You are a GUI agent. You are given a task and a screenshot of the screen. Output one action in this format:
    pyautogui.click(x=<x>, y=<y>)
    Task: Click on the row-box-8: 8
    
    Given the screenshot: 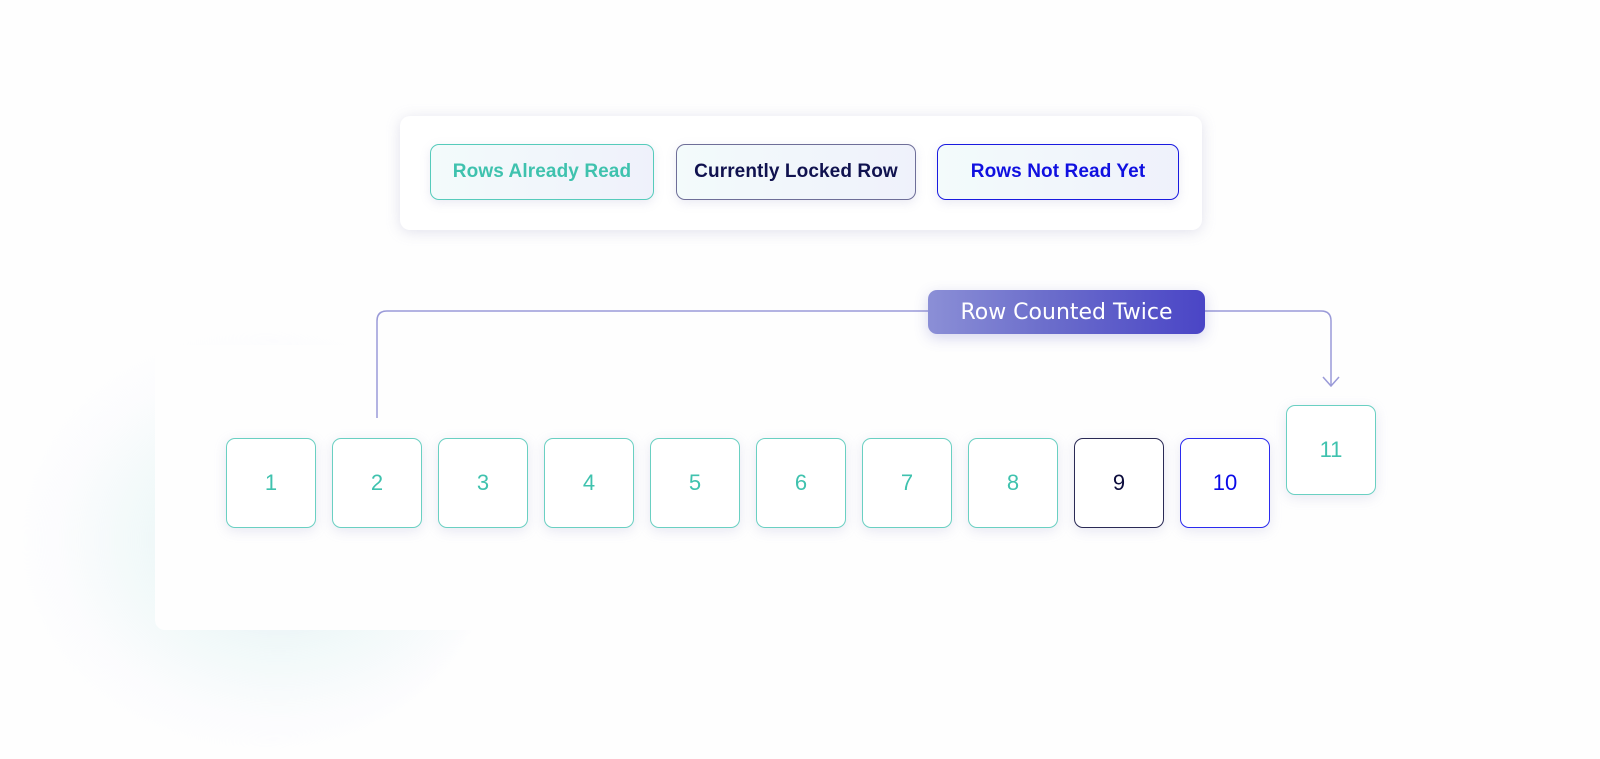 What is the action you would take?
    pyautogui.click(x=1013, y=483)
    